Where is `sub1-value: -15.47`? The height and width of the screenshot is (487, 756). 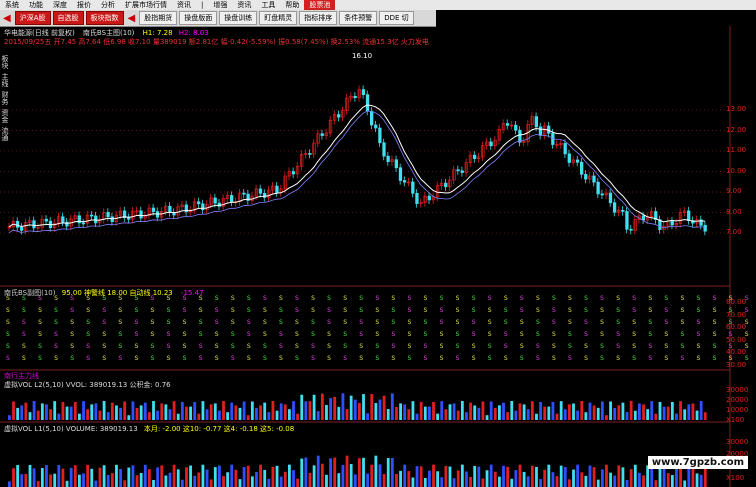
sub1-value: -15.47 is located at coordinates (192, 293).